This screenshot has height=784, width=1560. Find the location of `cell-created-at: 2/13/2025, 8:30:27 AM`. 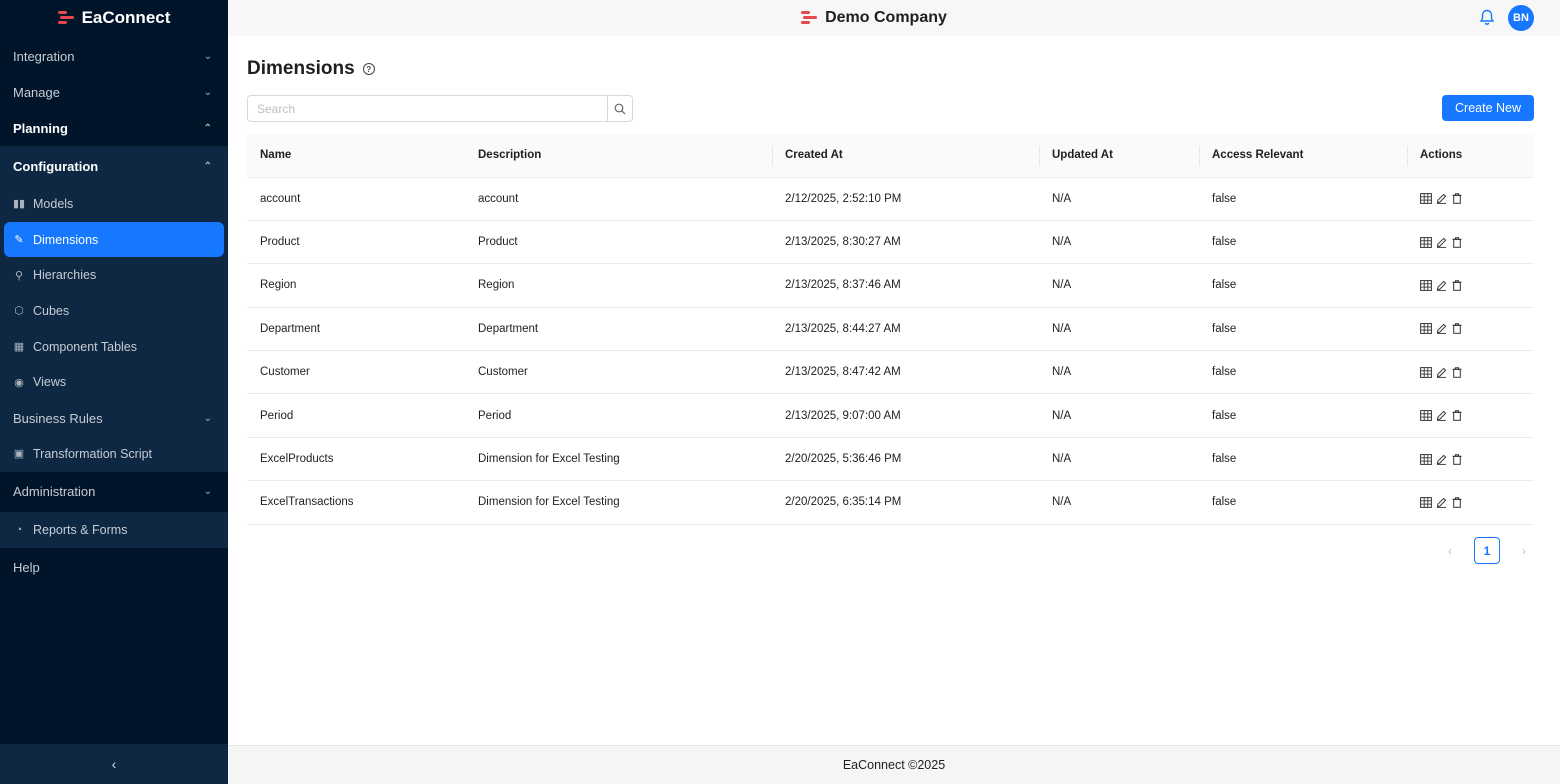

cell-created-at: 2/13/2025, 8:30:27 AM is located at coordinates (905, 242).